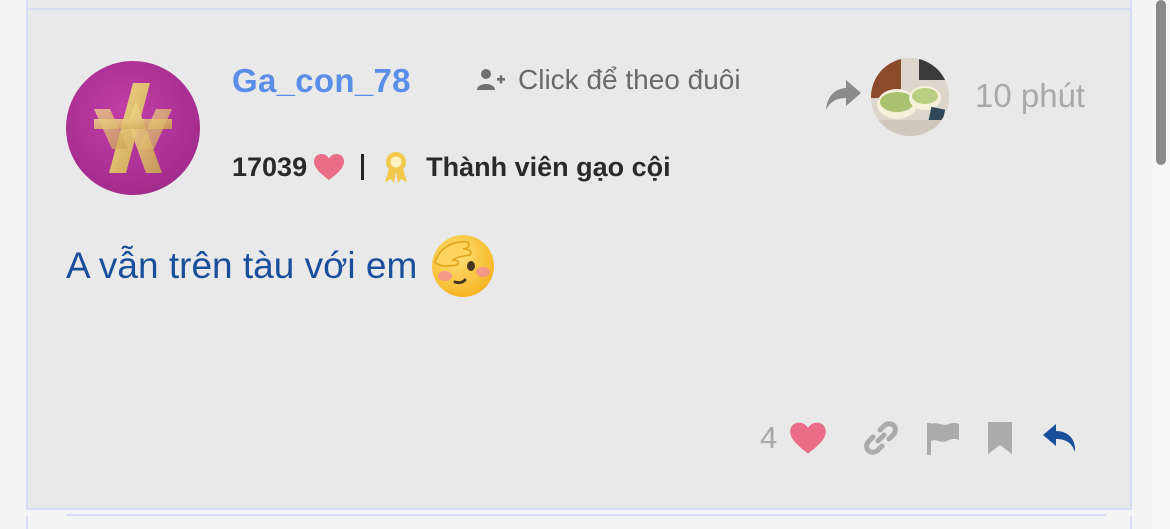 This screenshot has width=1170, height=529. Describe the element at coordinates (579, 522) in the screenshot. I see `next-post-edge` at that location.